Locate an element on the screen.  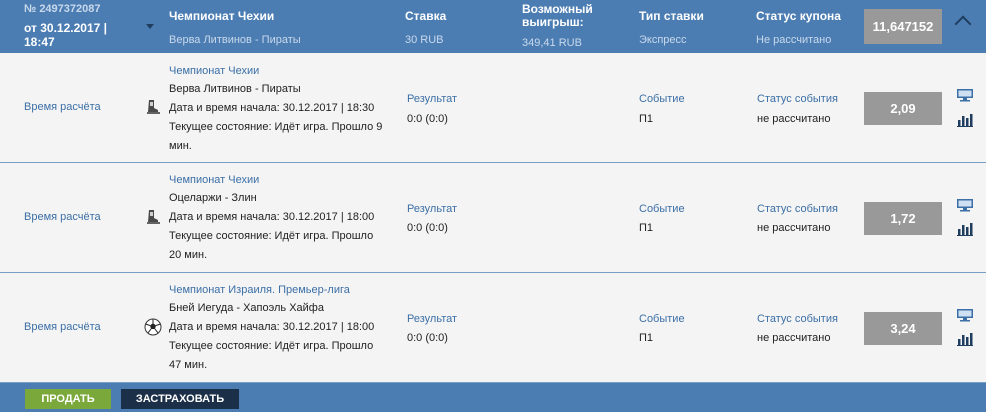
caret-down-icon is located at coordinates (150, 26).